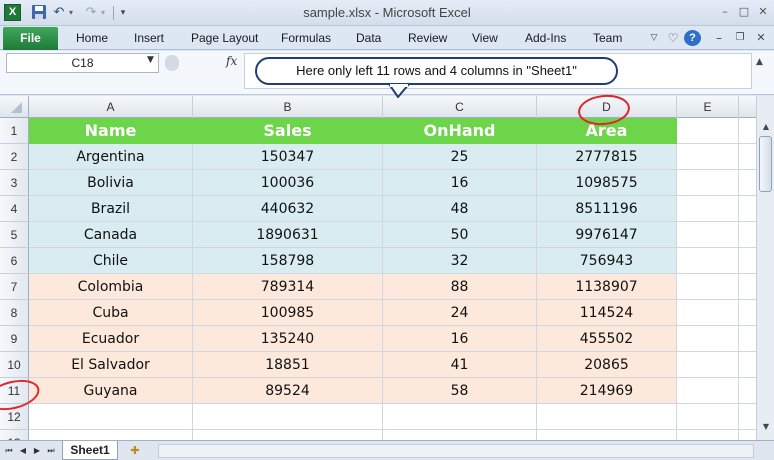  Describe the element at coordinates (172, 63) in the screenshot. I see `formula-bar-resize-handle` at that location.